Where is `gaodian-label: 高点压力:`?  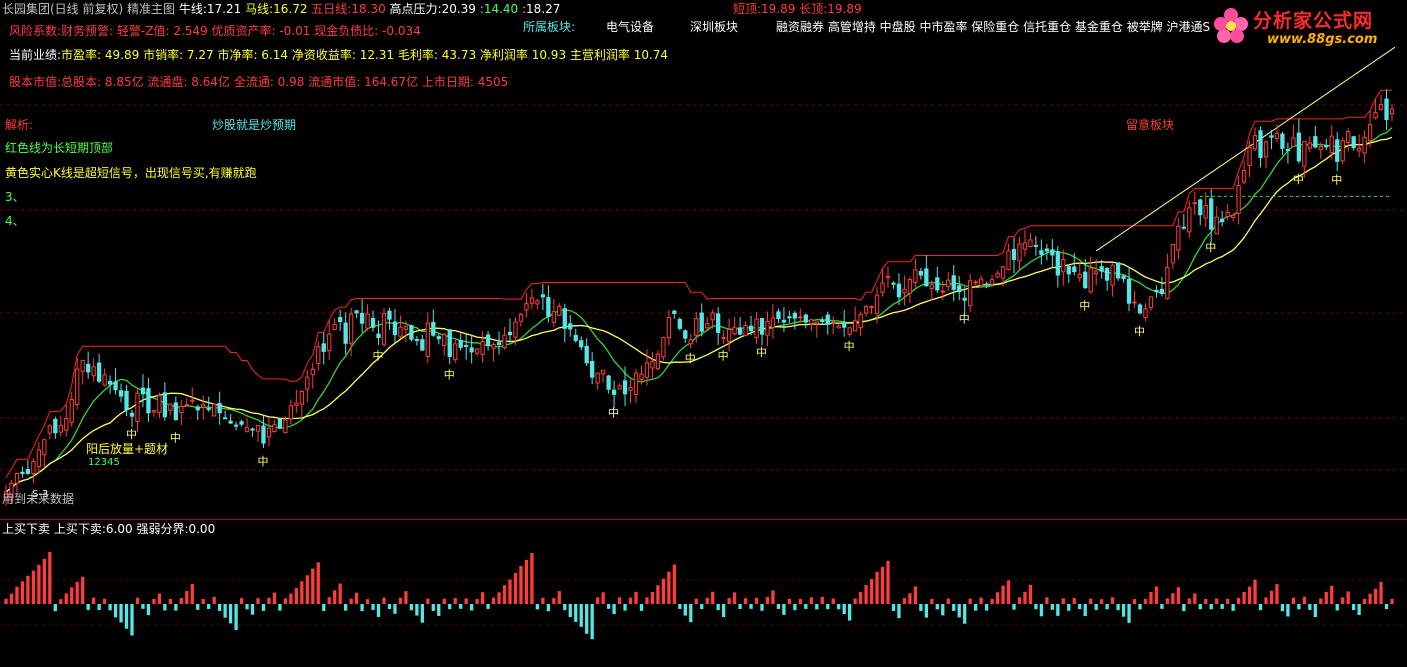 gaodian-label: 高点压力: is located at coordinates (415, 9).